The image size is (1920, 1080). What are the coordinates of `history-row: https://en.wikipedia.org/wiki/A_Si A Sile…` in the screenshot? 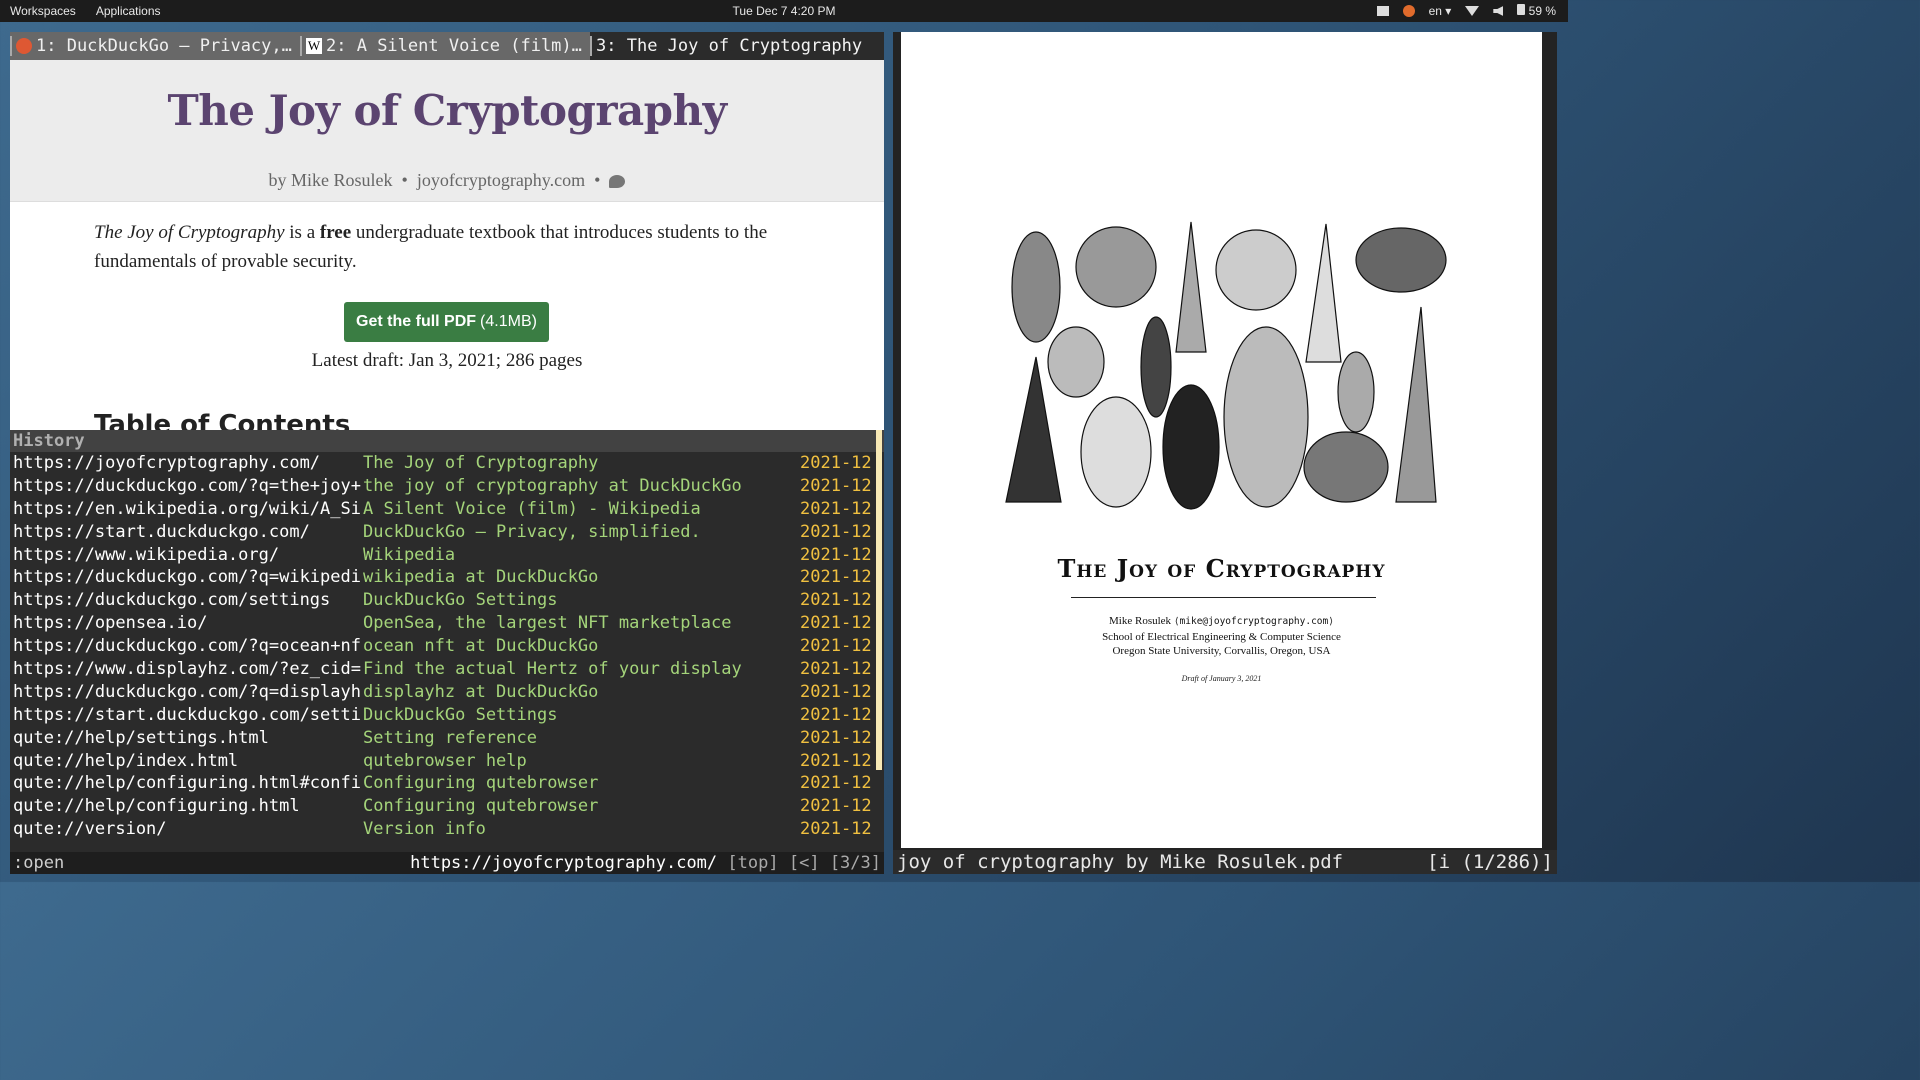 It's located at (447, 509).